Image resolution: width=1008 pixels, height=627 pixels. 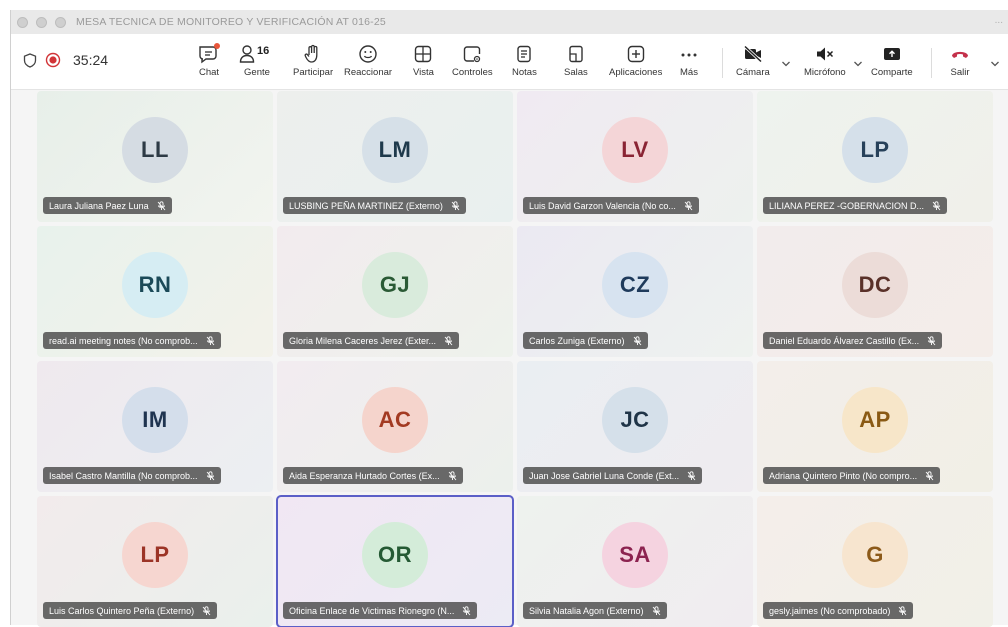 I want to click on camera-label: Cámara, so click(x=753, y=72).